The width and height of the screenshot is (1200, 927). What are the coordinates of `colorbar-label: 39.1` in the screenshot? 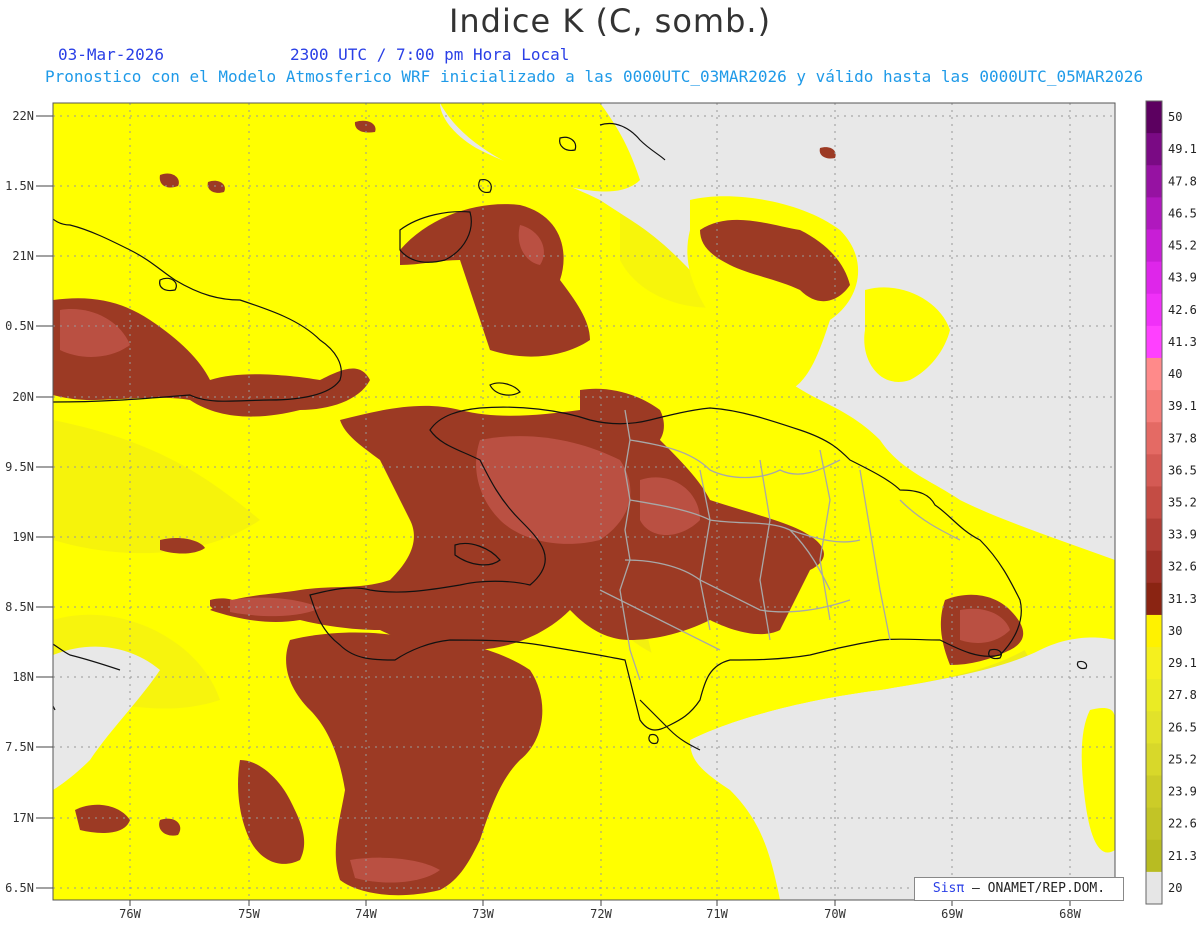 It's located at (1182, 406).